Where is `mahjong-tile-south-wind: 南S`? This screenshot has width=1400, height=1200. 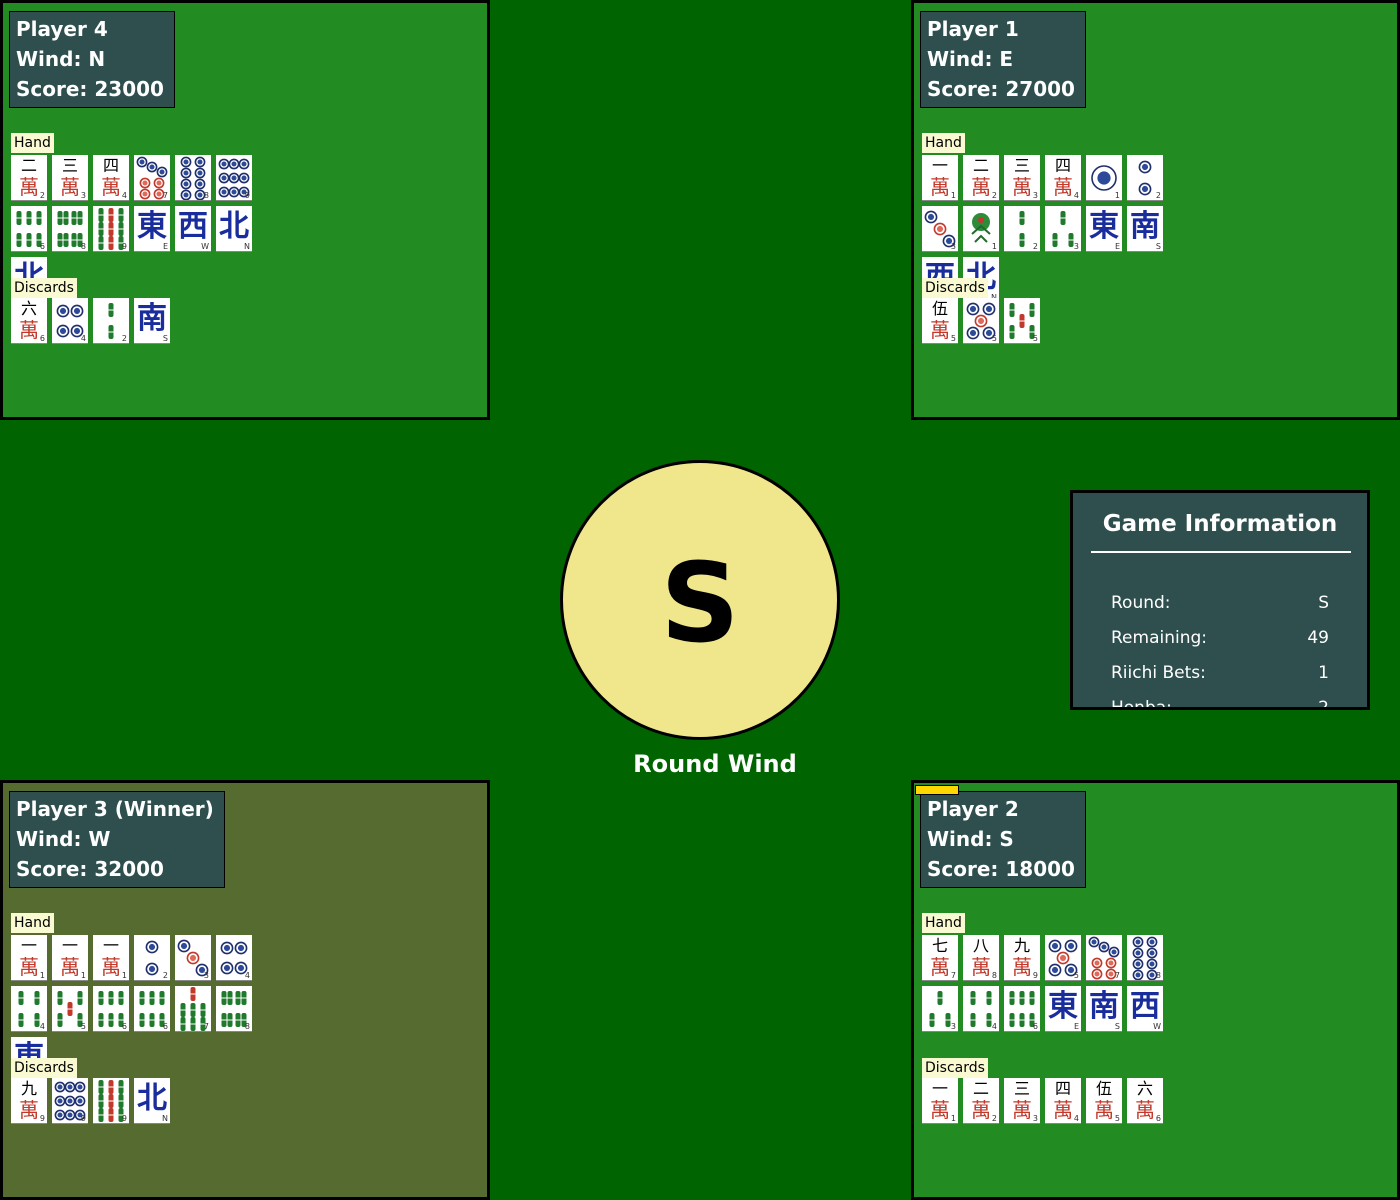
mahjong-tile-south-wind: 南S is located at coordinates (152, 321).